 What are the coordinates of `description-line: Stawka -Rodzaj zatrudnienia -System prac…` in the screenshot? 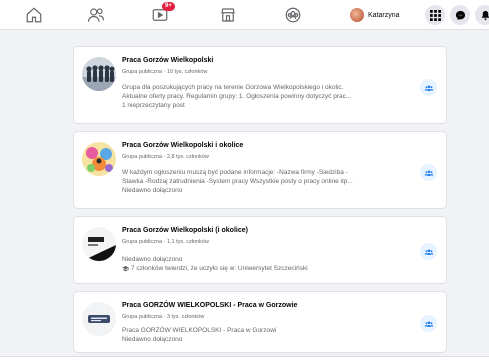 It's located at (237, 181).